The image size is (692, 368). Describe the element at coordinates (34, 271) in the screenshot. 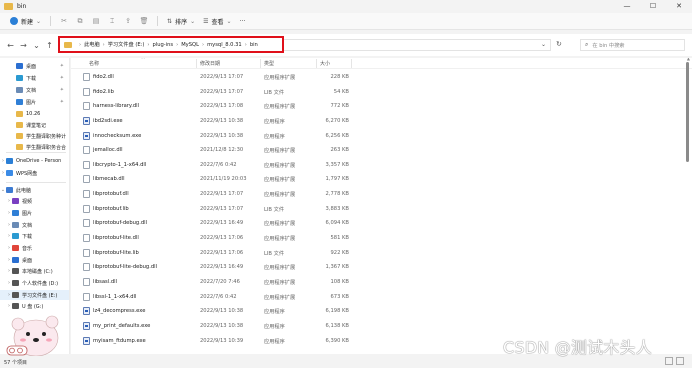

I see `sidebar-item: › 本地磁盘 (C:)` at that location.